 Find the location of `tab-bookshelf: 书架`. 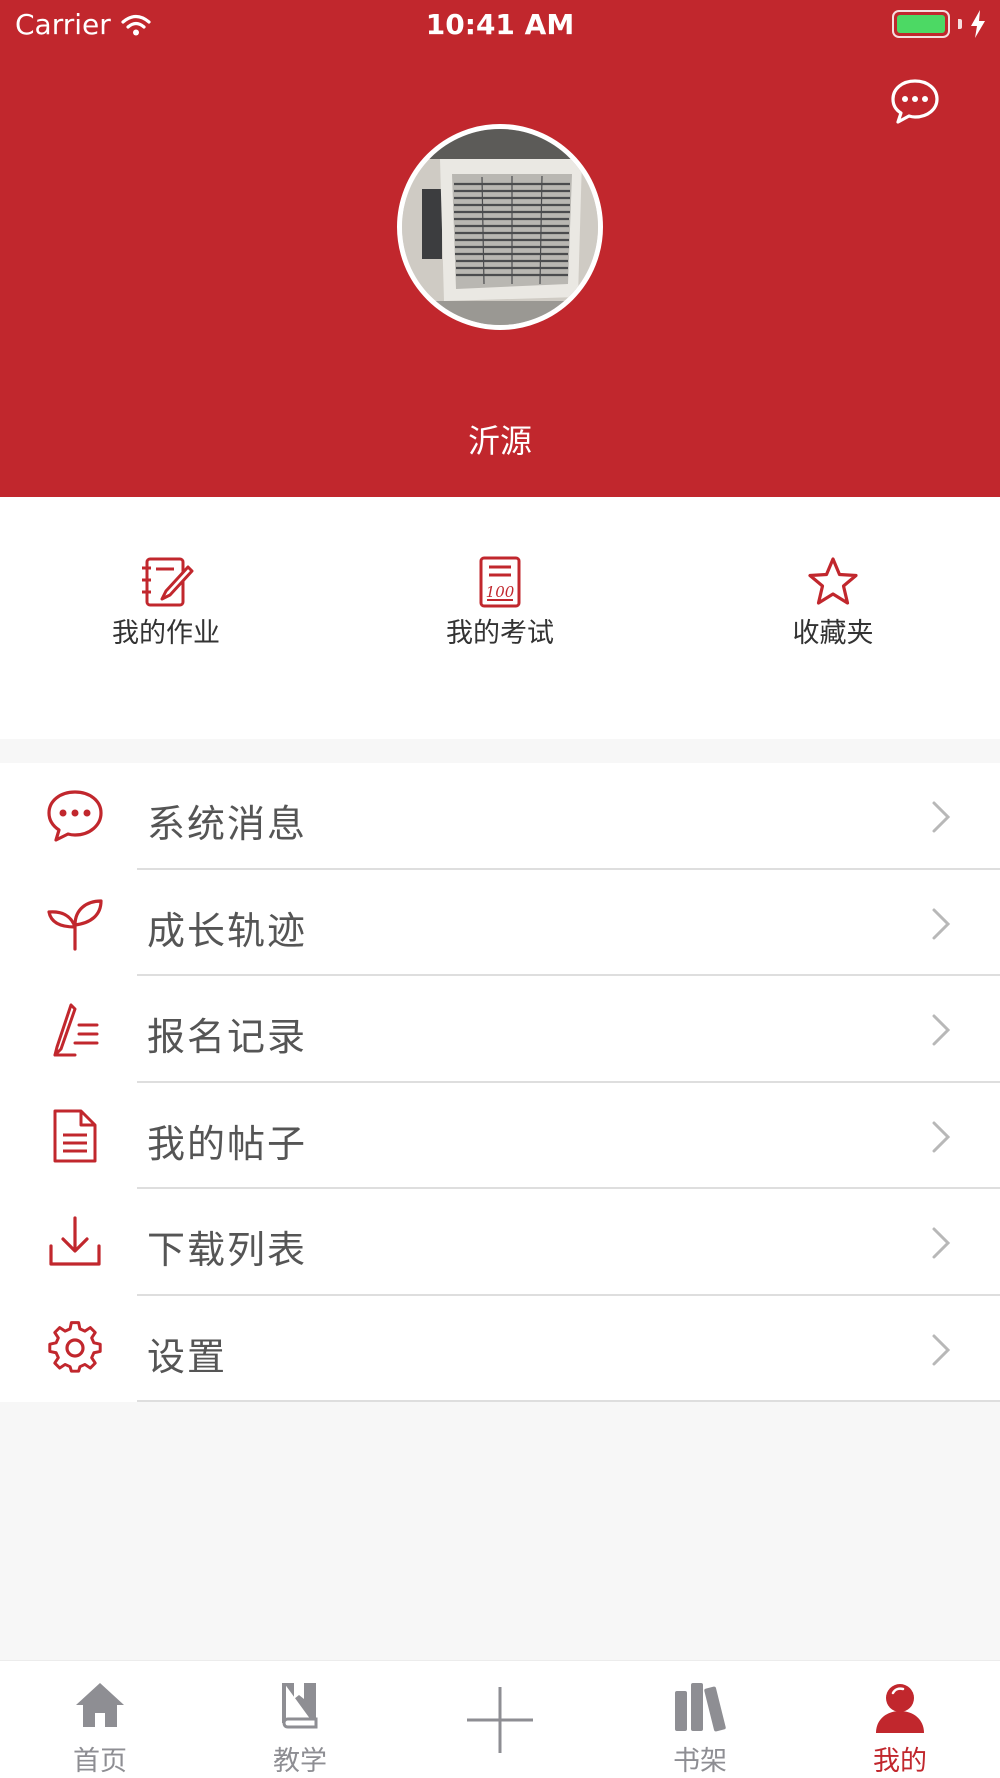

tab-bookshelf: 书架 is located at coordinates (700, 1719).